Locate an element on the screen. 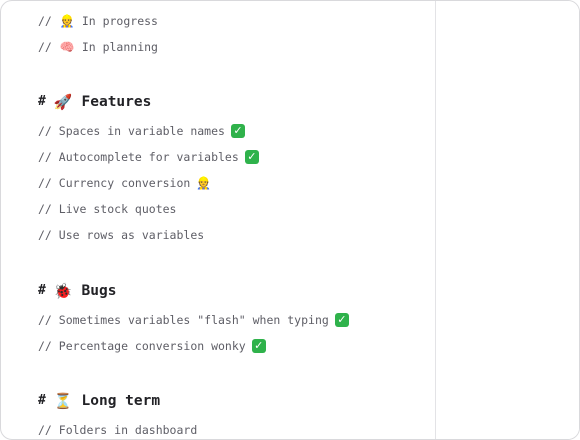 This screenshot has width=580, height=440. item-text: // Spaces in variable names is located at coordinates (131, 131).